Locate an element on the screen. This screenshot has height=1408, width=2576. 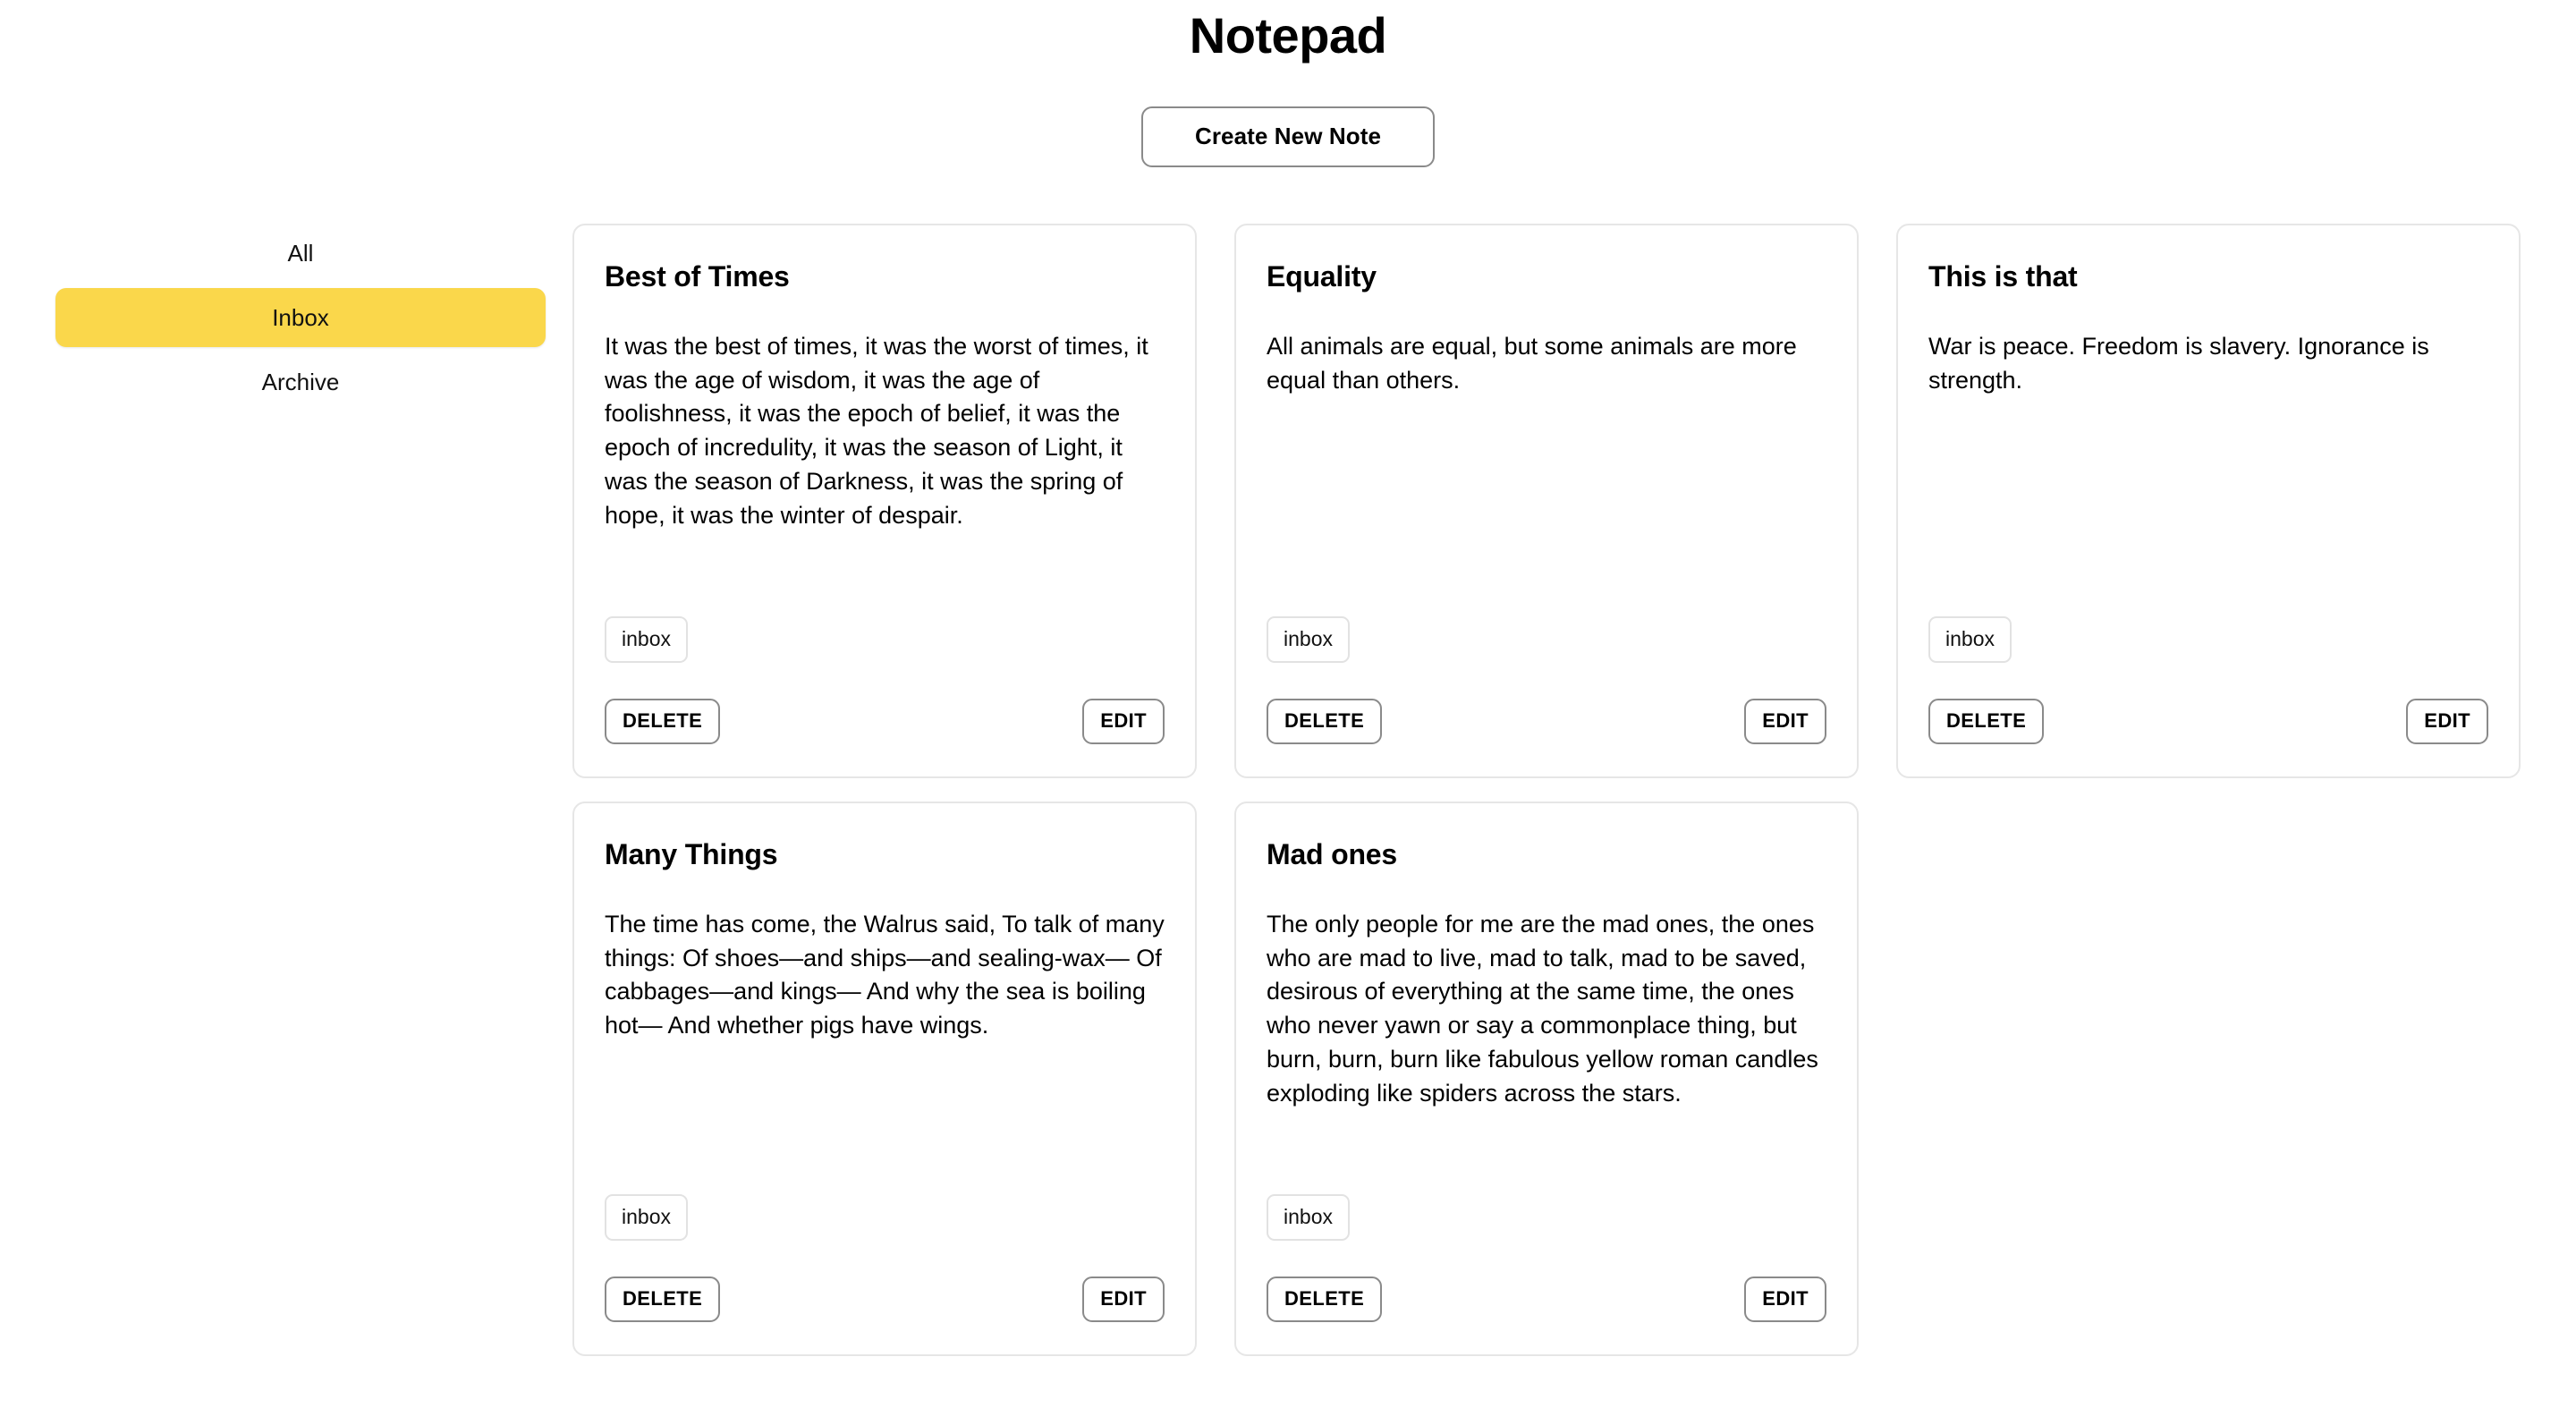
note-title: This is that is located at coordinates (2003, 277).